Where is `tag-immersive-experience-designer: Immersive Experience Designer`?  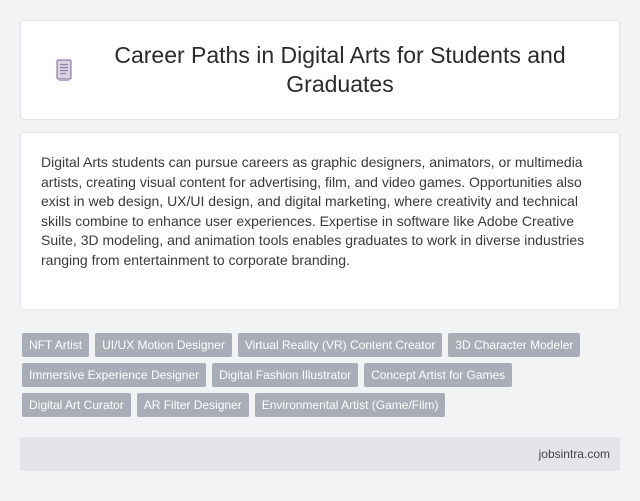
tag-immersive-experience-designer: Immersive Experience Designer is located at coordinates (114, 375).